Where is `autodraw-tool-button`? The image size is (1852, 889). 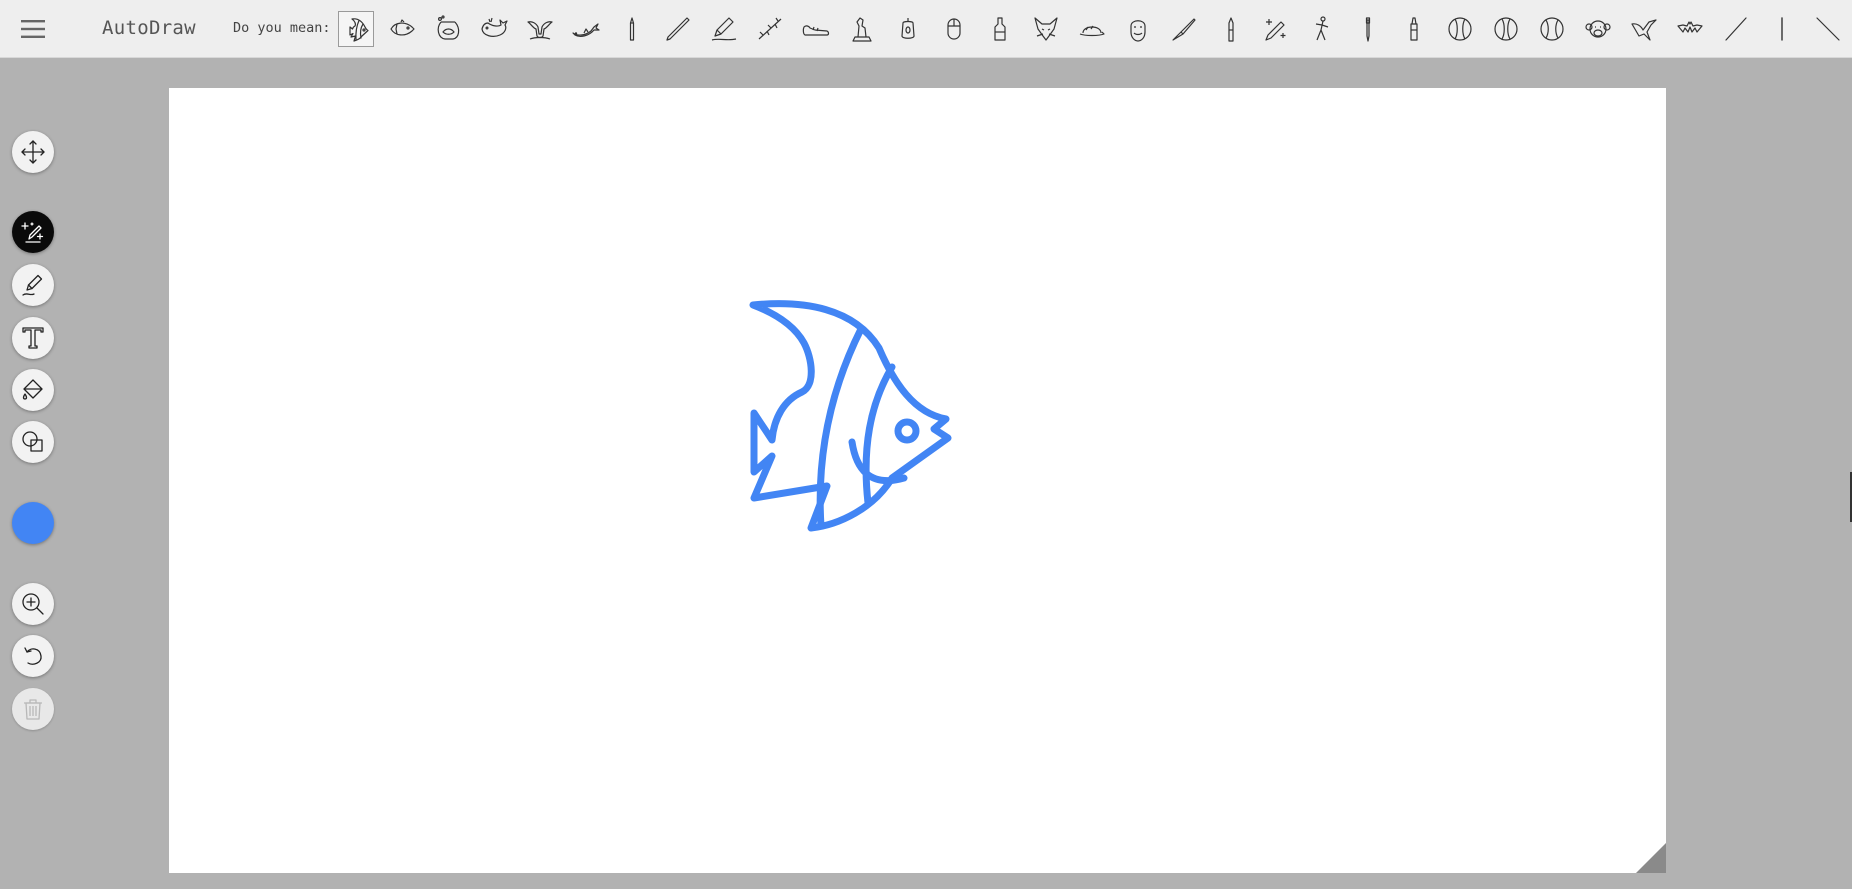 autodraw-tool-button is located at coordinates (33, 232).